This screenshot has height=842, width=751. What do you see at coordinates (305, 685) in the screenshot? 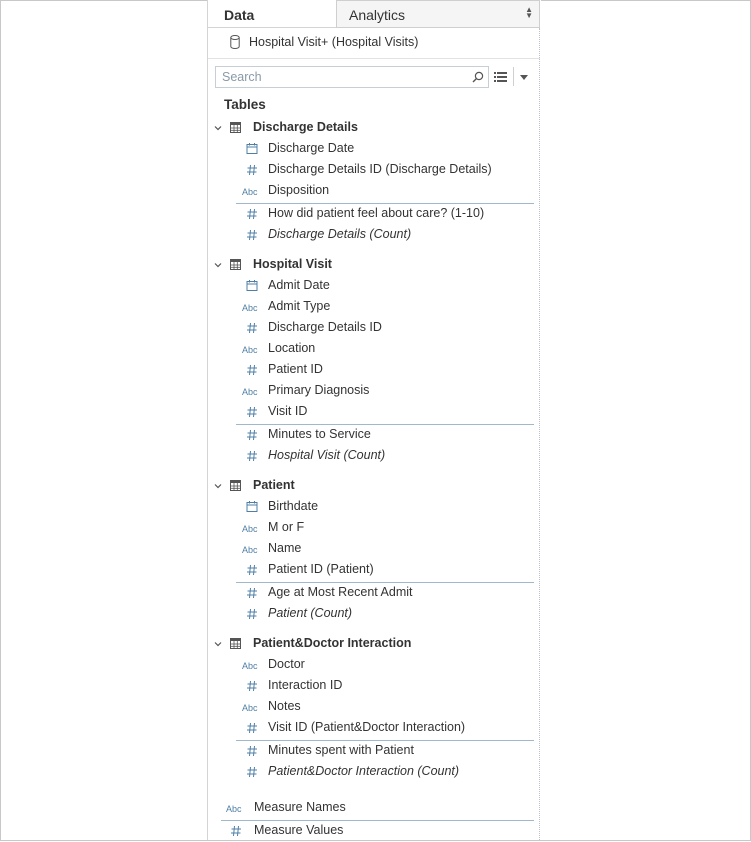
I see `field-label: Interaction ID` at bounding box center [305, 685].